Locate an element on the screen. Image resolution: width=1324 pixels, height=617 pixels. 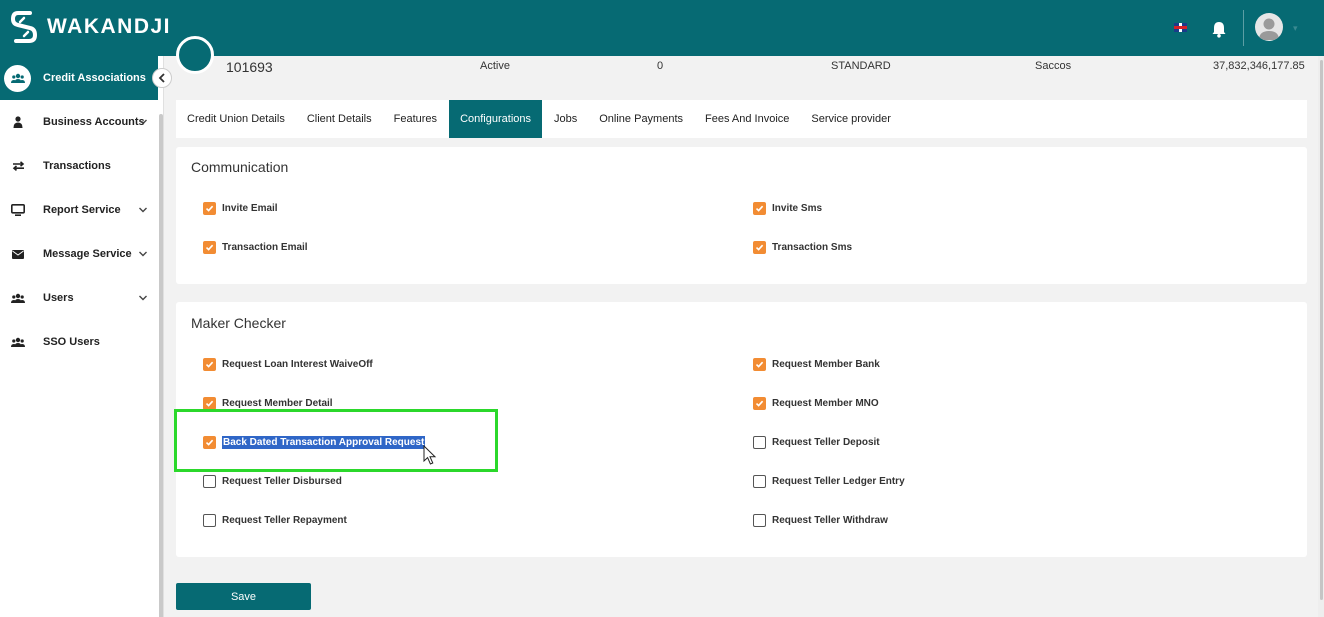
checkbox-label: Request Member Bank is located at coordinates (826, 364).